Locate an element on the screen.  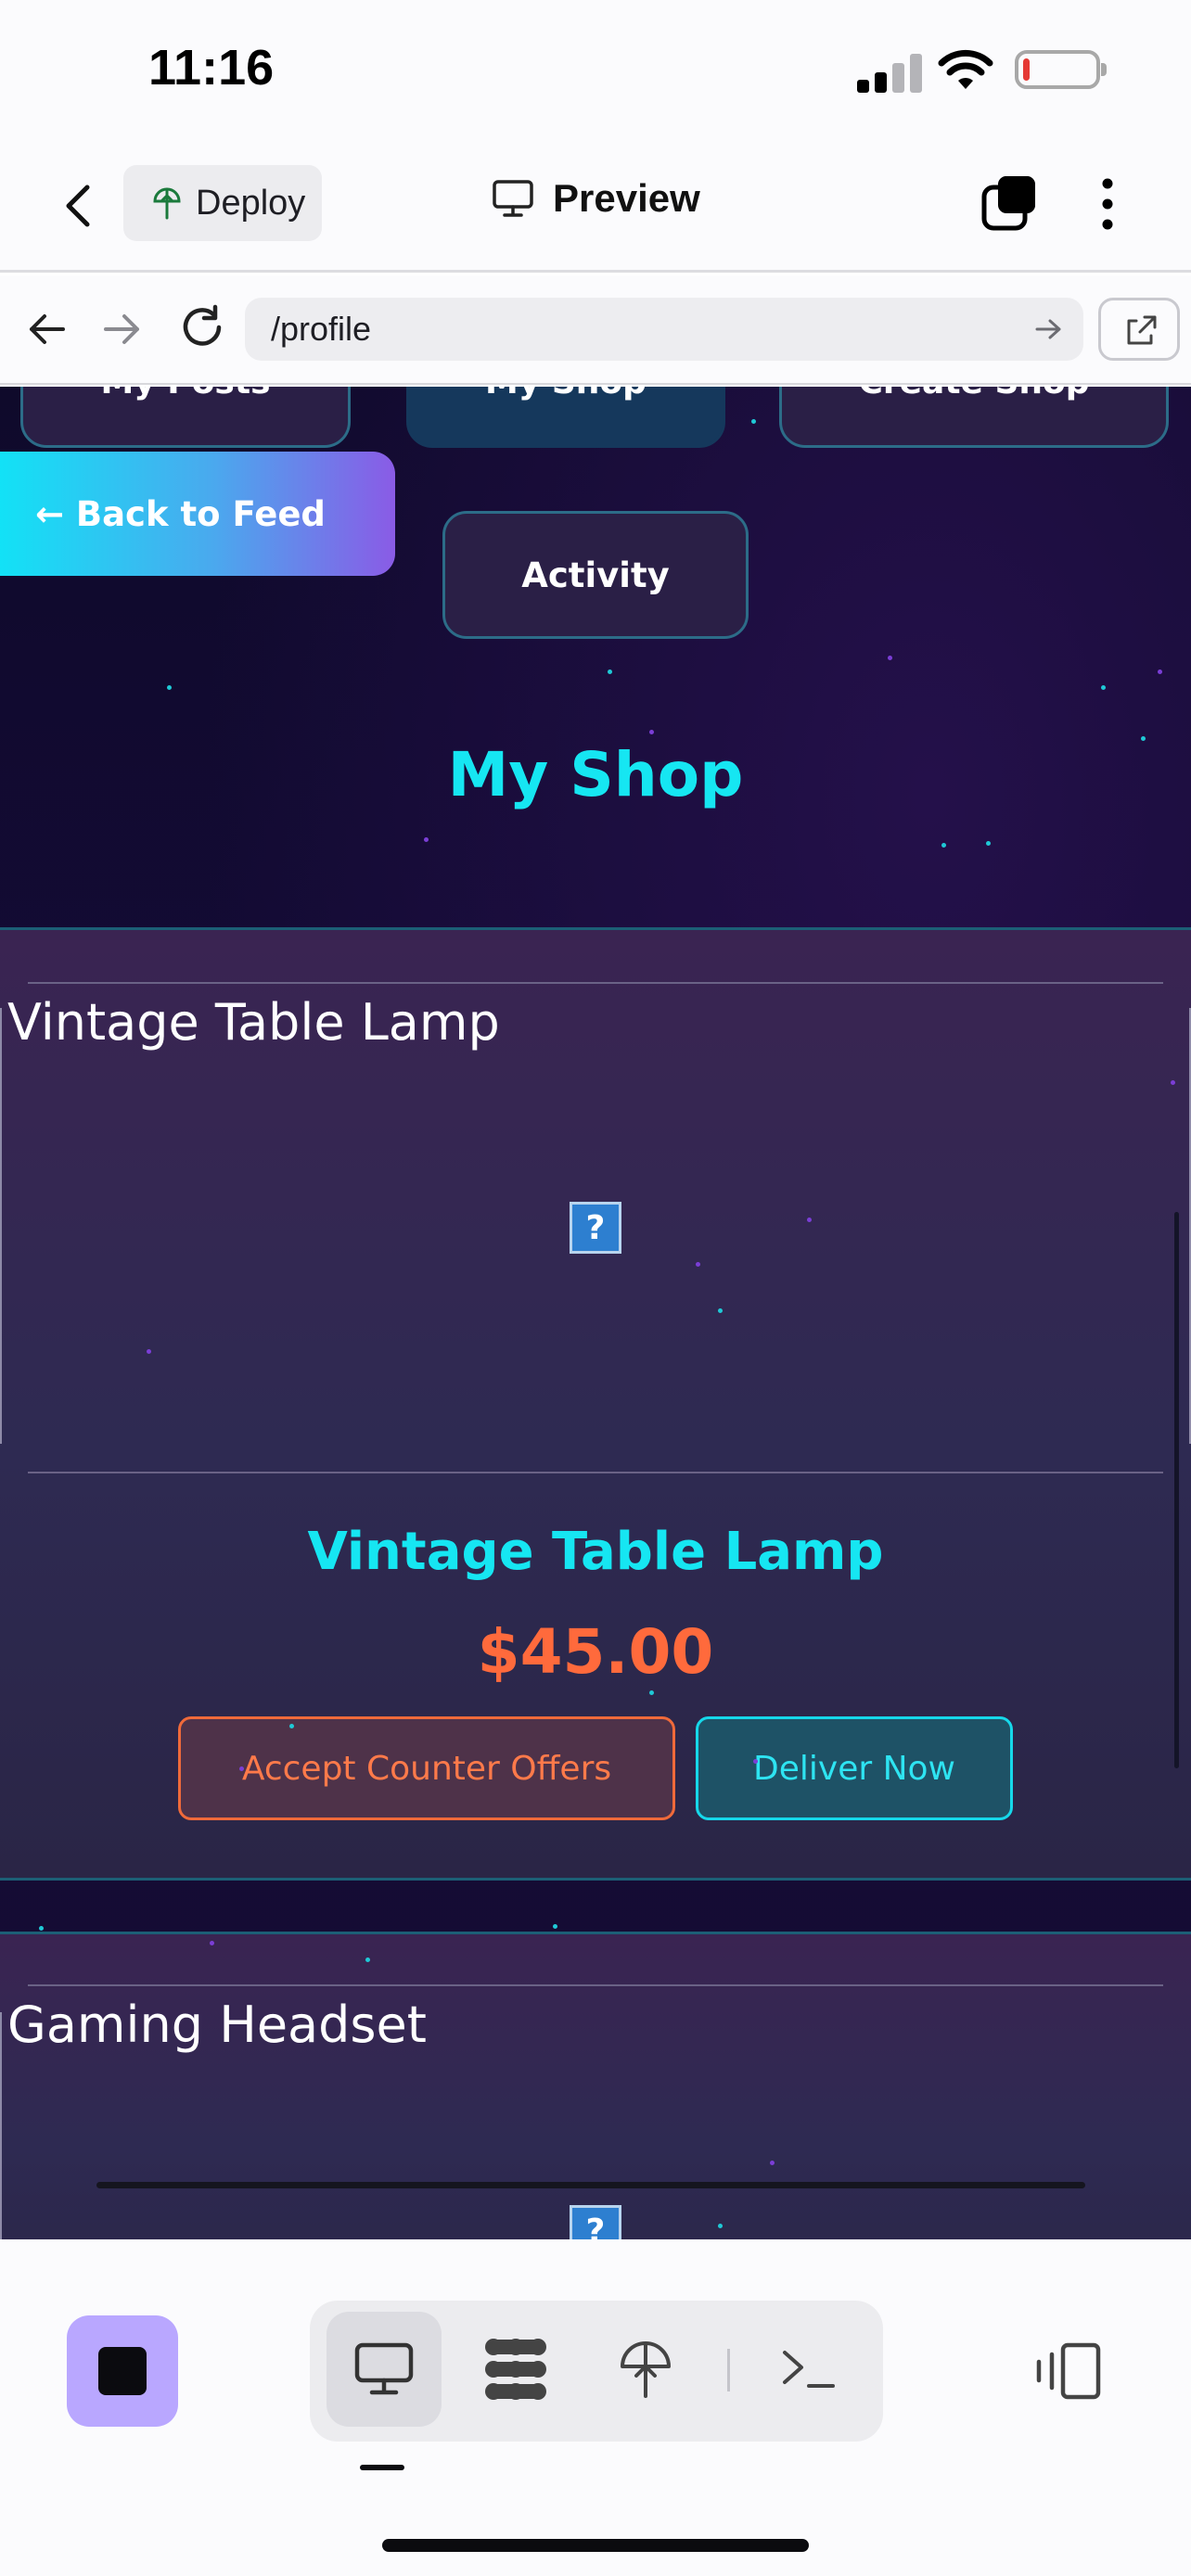
chevron-left-icon is located at coordinates (80, 206).